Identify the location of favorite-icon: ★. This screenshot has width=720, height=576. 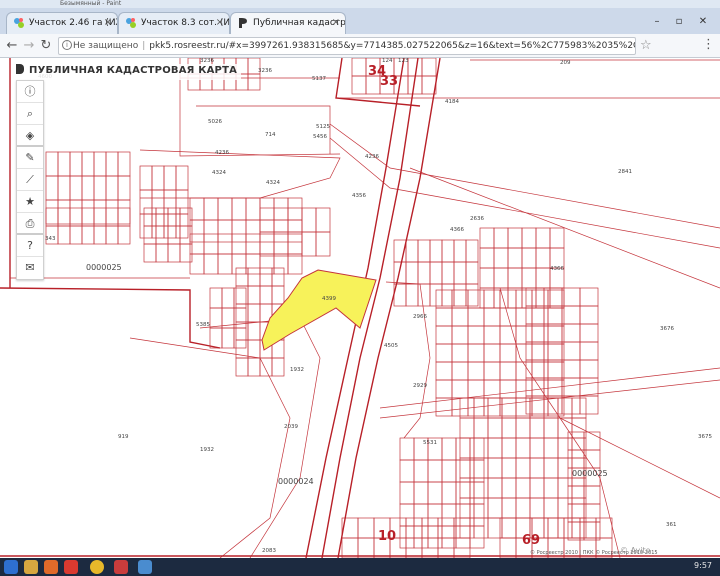
(30, 202).